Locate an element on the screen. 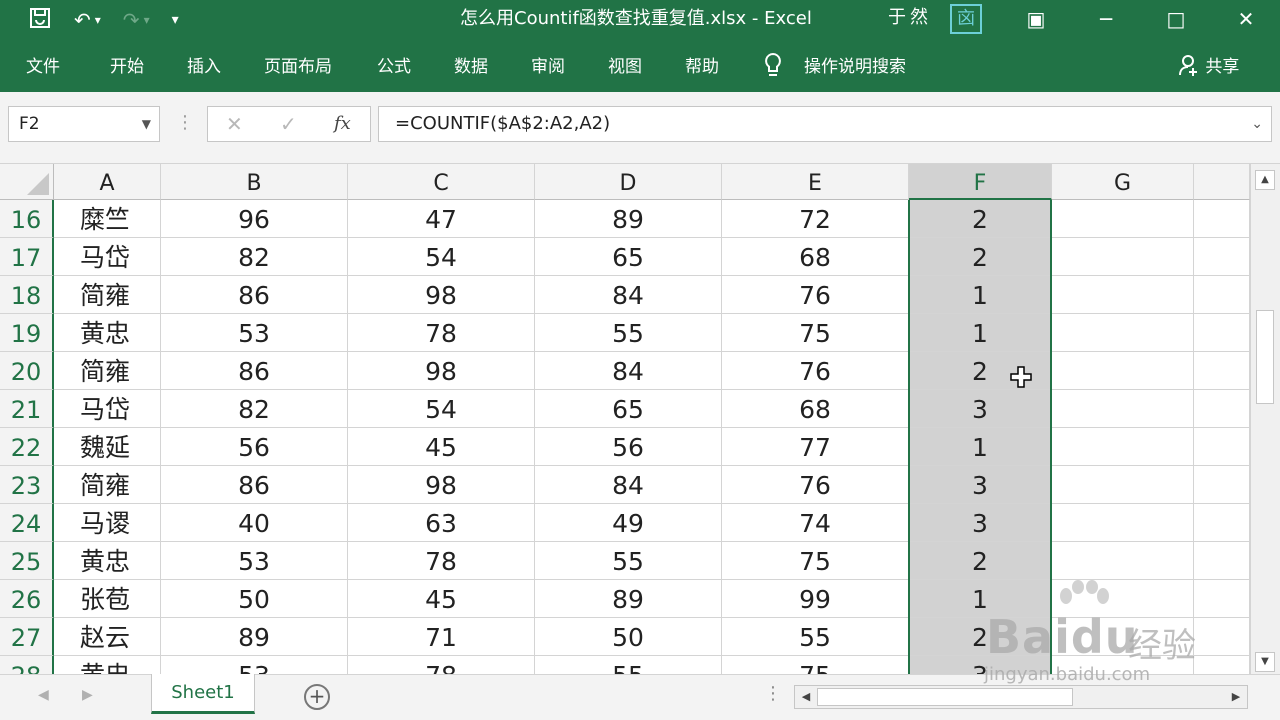  scroll-right-icon: ▶ is located at coordinates (1236, 697).